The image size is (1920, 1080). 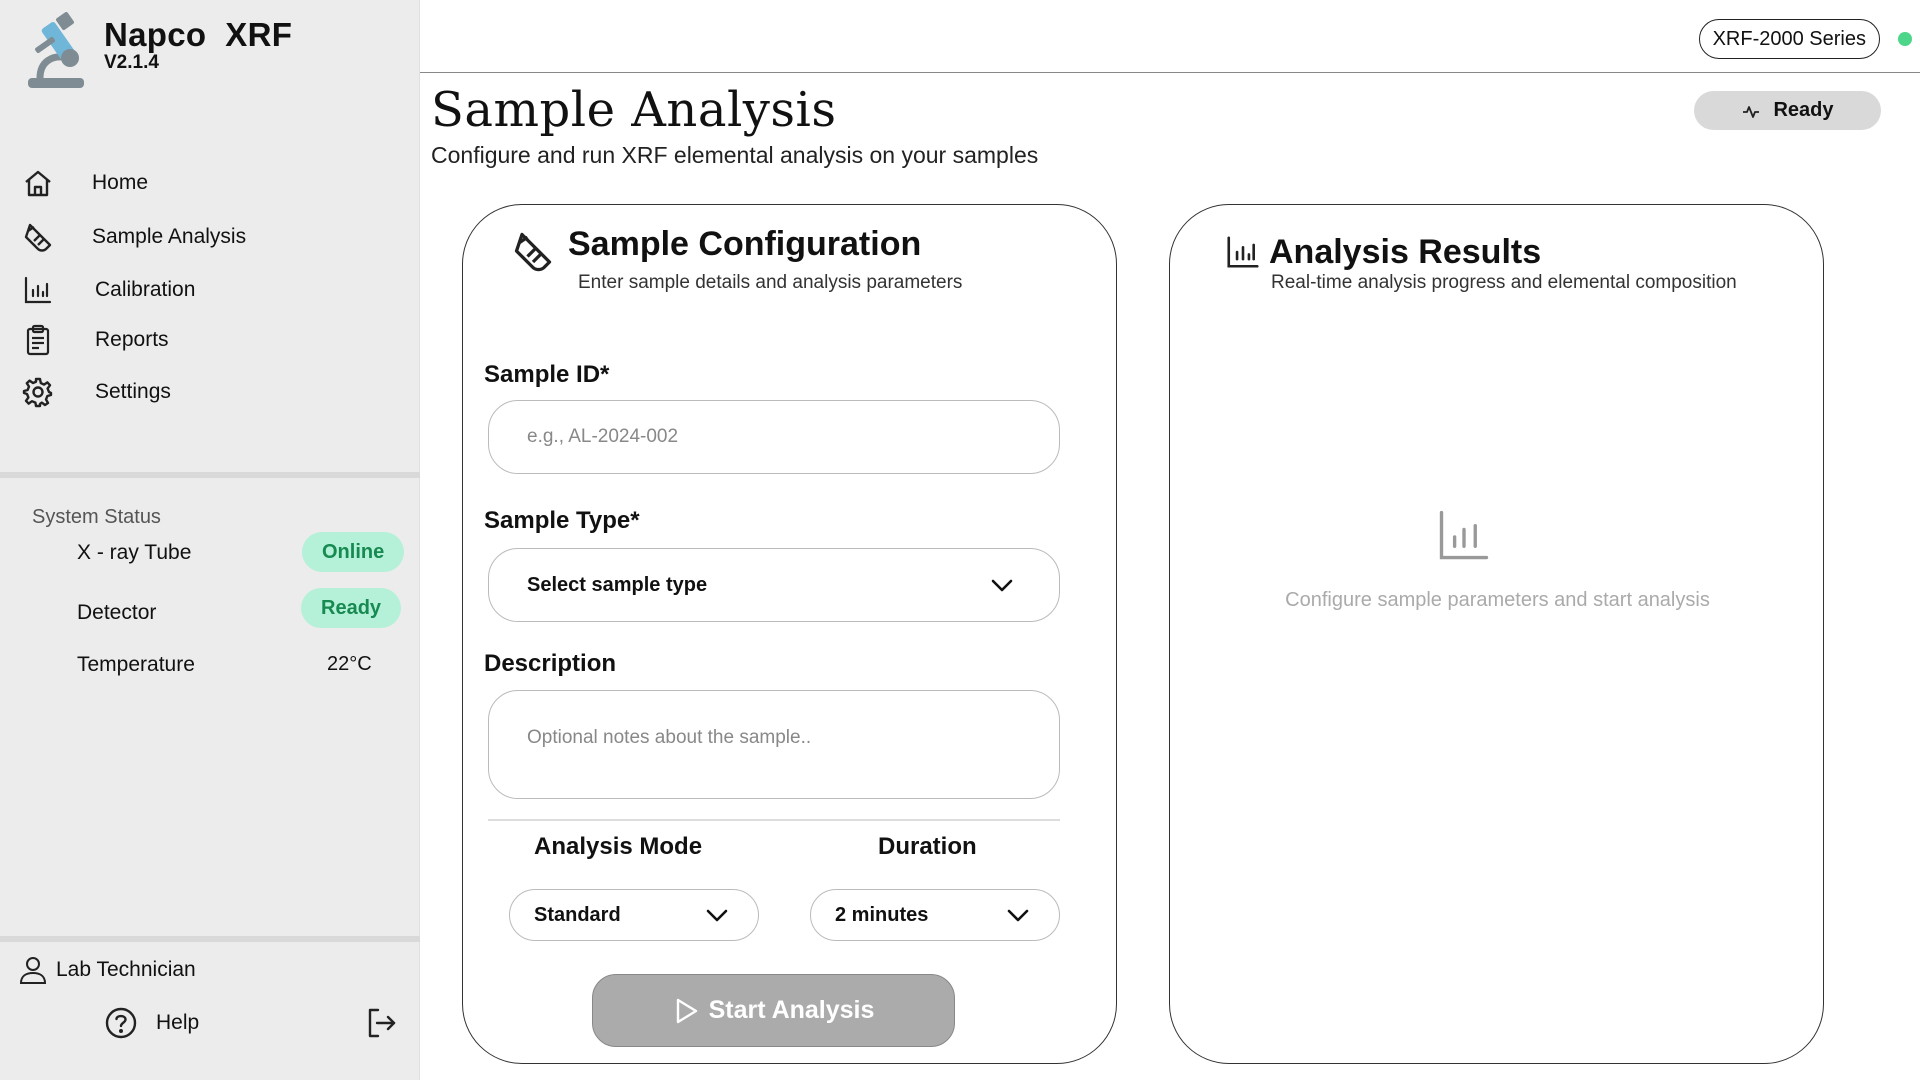 I want to click on user-icon, so click(x=33, y=970).